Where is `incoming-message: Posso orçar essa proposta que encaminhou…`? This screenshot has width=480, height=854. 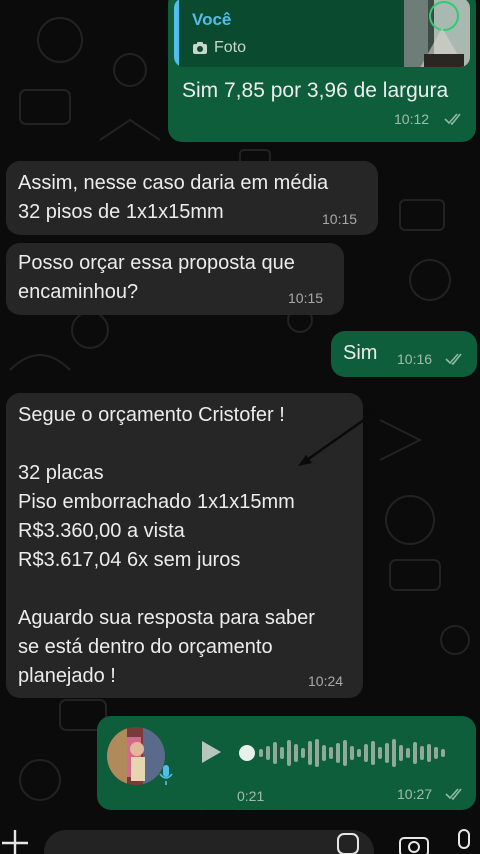
incoming-message: Posso orçar essa proposta que encaminhou… is located at coordinates (175, 279).